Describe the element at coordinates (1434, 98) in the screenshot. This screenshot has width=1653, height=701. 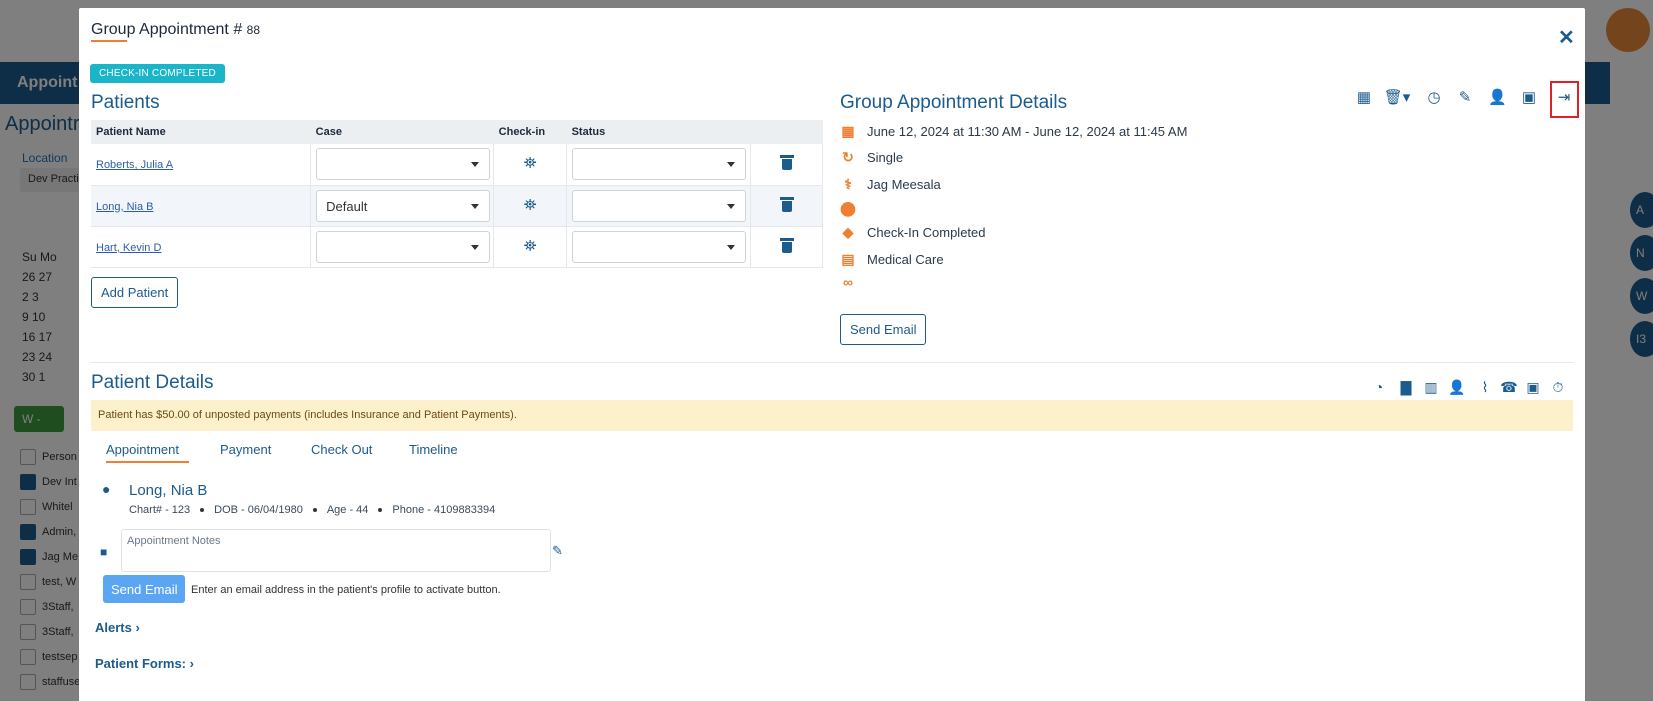
I see `clock-icon: ◷` at that location.